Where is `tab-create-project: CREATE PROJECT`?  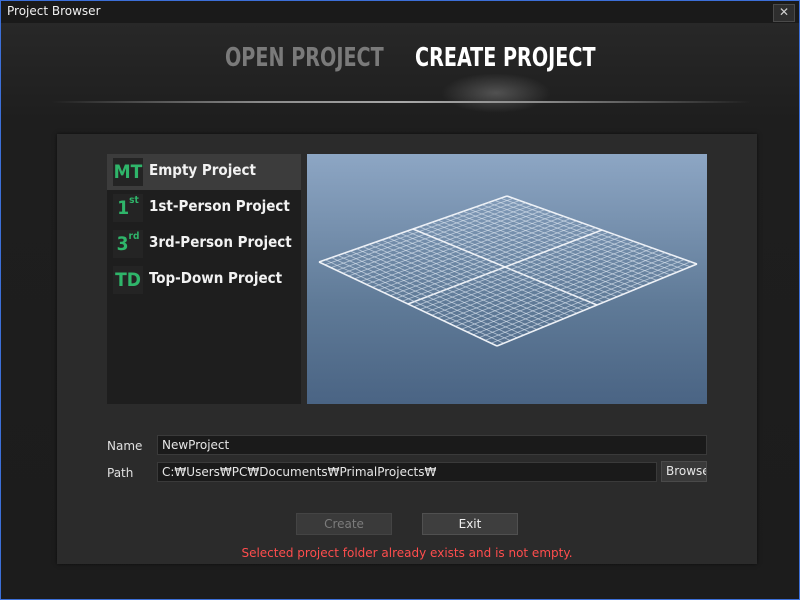 tab-create-project: CREATE PROJECT is located at coordinates (505, 58).